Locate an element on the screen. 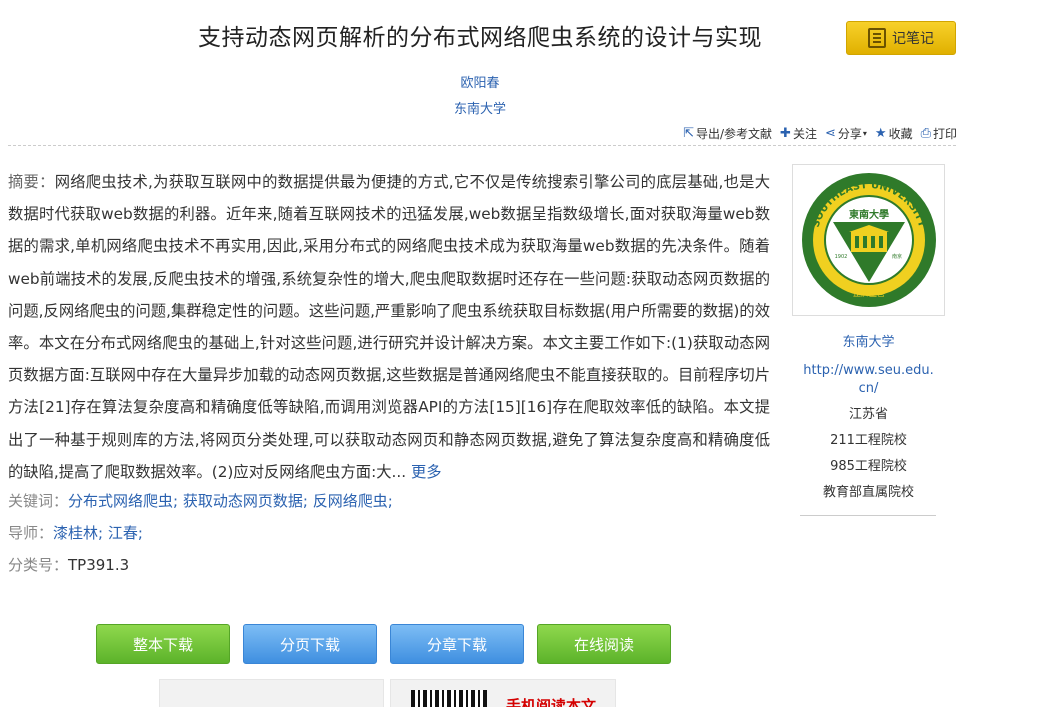 The height and width of the screenshot is (707, 1059). collect-label: 收藏 is located at coordinates (900, 134).